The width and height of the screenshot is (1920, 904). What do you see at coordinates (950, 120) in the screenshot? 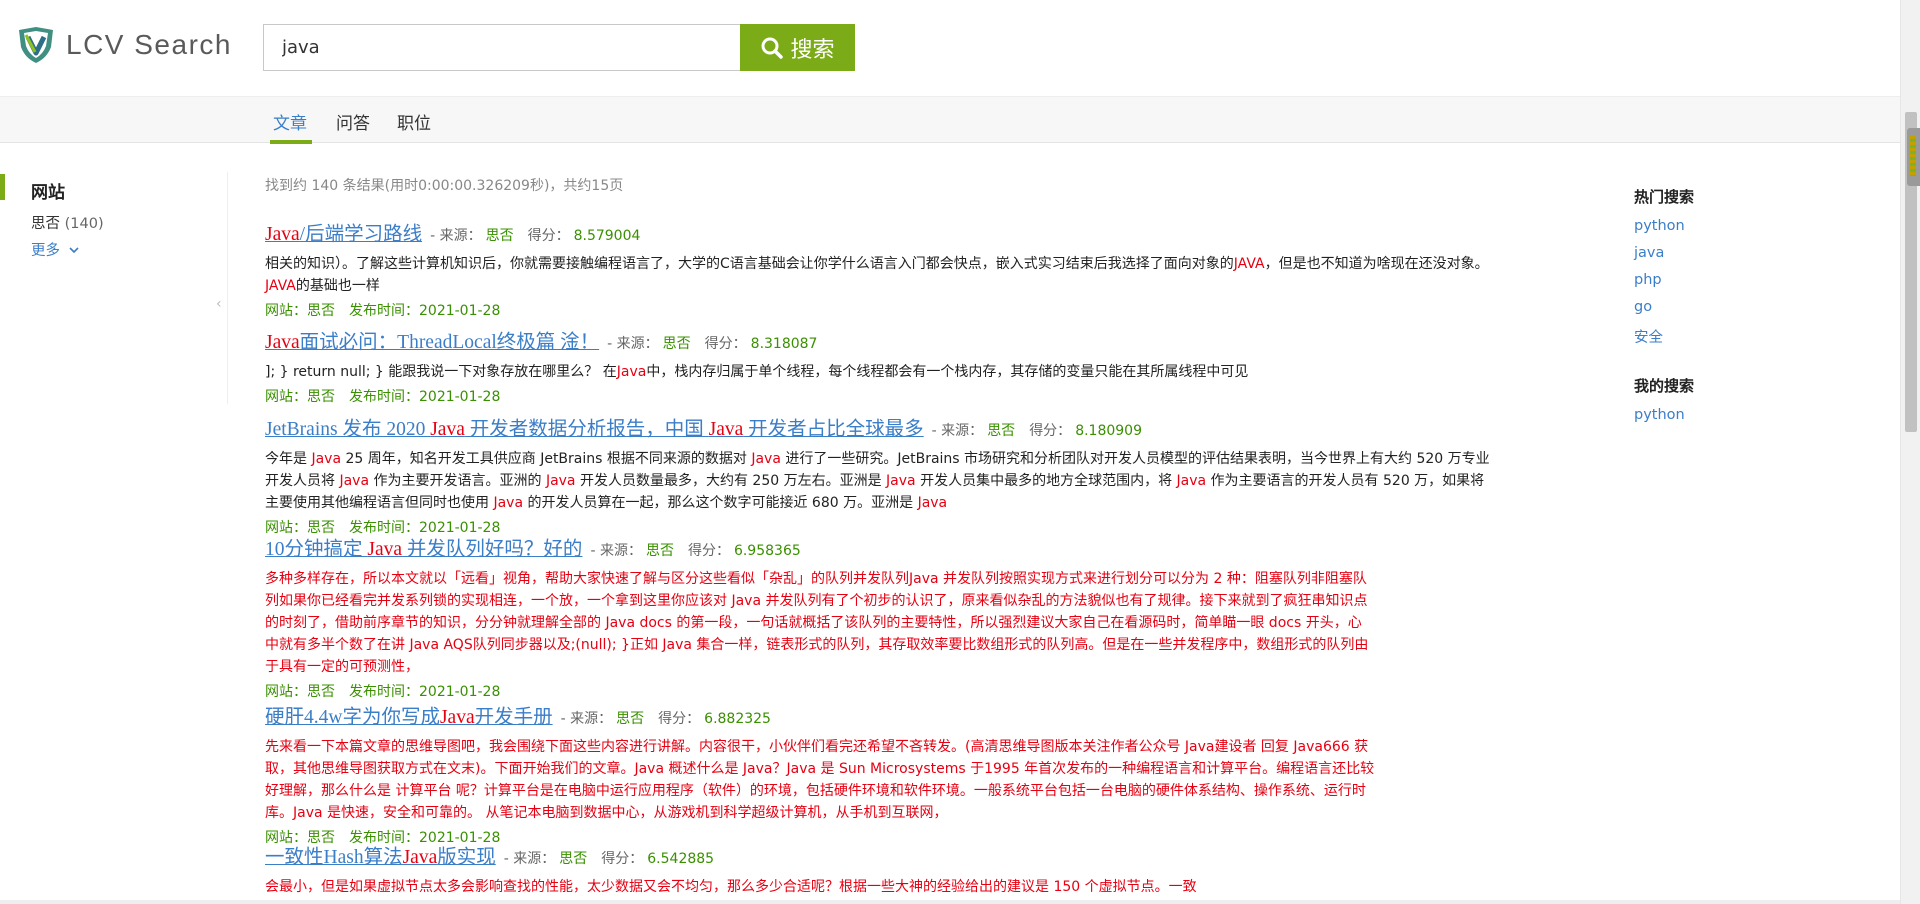
I see `tabs-bar: 文章 问答 职位` at bounding box center [950, 120].